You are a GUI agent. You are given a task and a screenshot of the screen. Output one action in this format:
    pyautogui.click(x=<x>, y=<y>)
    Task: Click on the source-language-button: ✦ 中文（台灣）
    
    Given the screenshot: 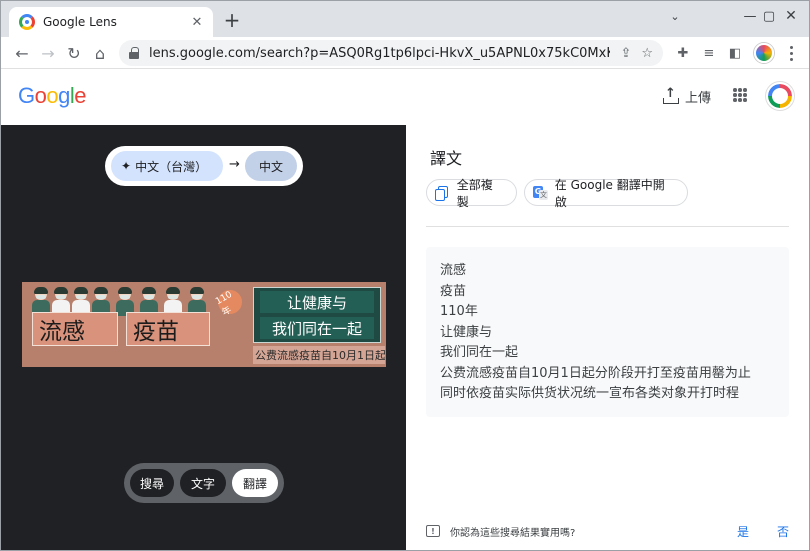 What is the action you would take?
    pyautogui.click(x=167, y=166)
    